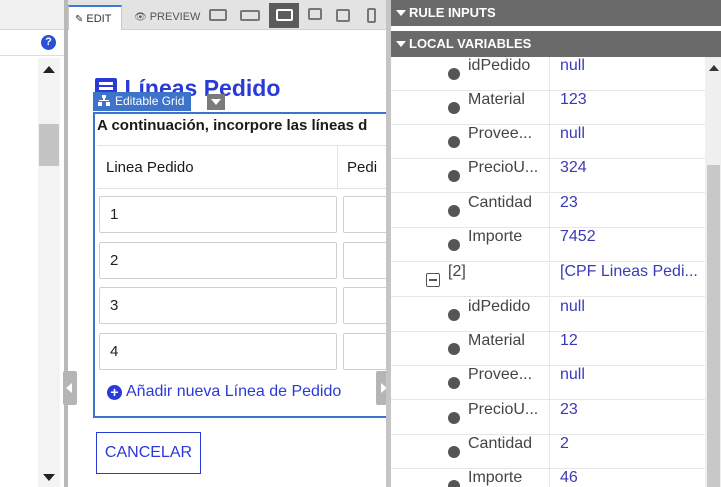 The image size is (721, 487). I want to click on variable-row: Material 123, so click(548, 108).